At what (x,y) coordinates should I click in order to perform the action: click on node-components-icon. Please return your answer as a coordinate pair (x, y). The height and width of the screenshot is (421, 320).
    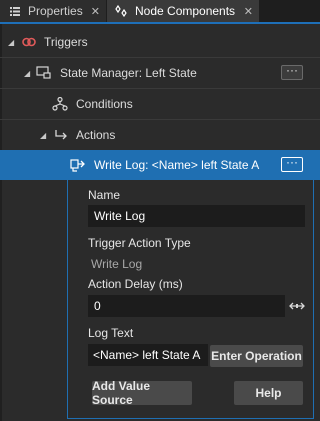
    Looking at the image, I should click on (121, 11).